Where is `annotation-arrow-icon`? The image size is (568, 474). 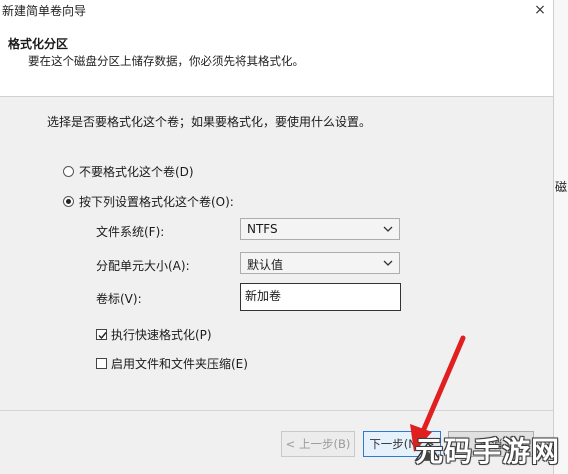 annotation-arrow-icon is located at coordinates (438, 393).